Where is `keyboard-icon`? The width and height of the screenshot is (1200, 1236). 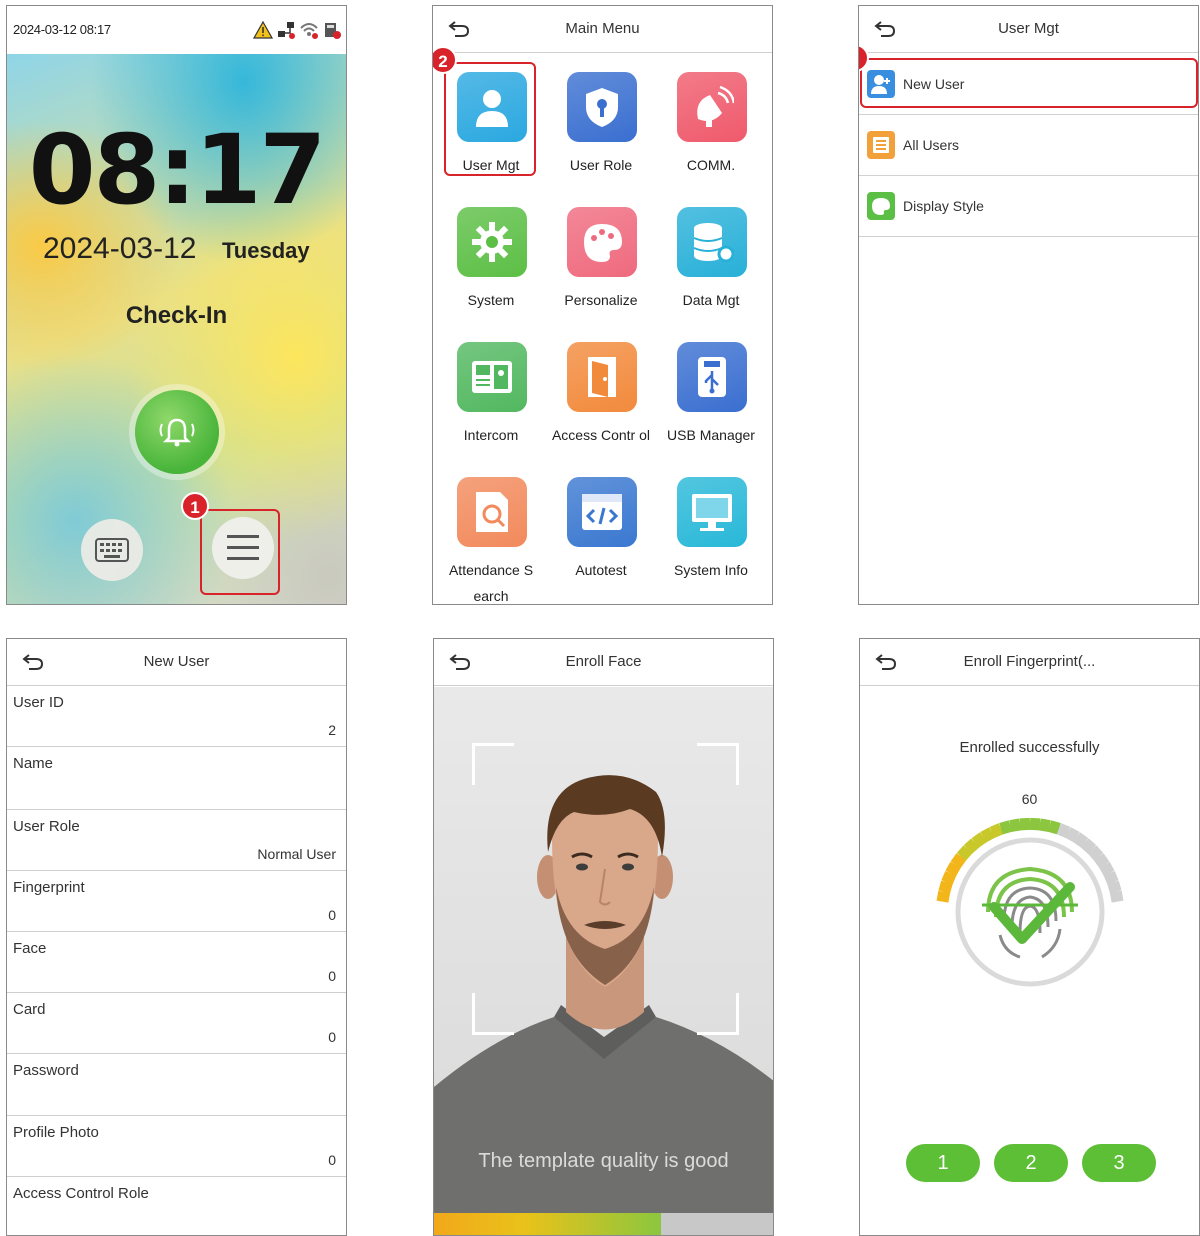 keyboard-icon is located at coordinates (112, 550).